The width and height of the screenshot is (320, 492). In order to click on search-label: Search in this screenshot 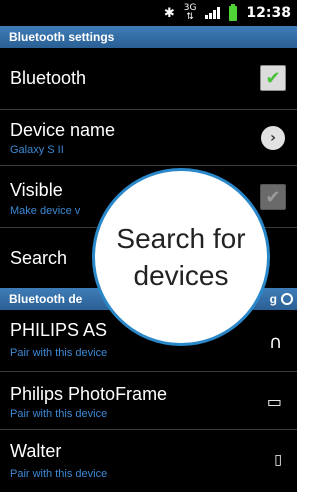, I will do `click(39, 258)`.